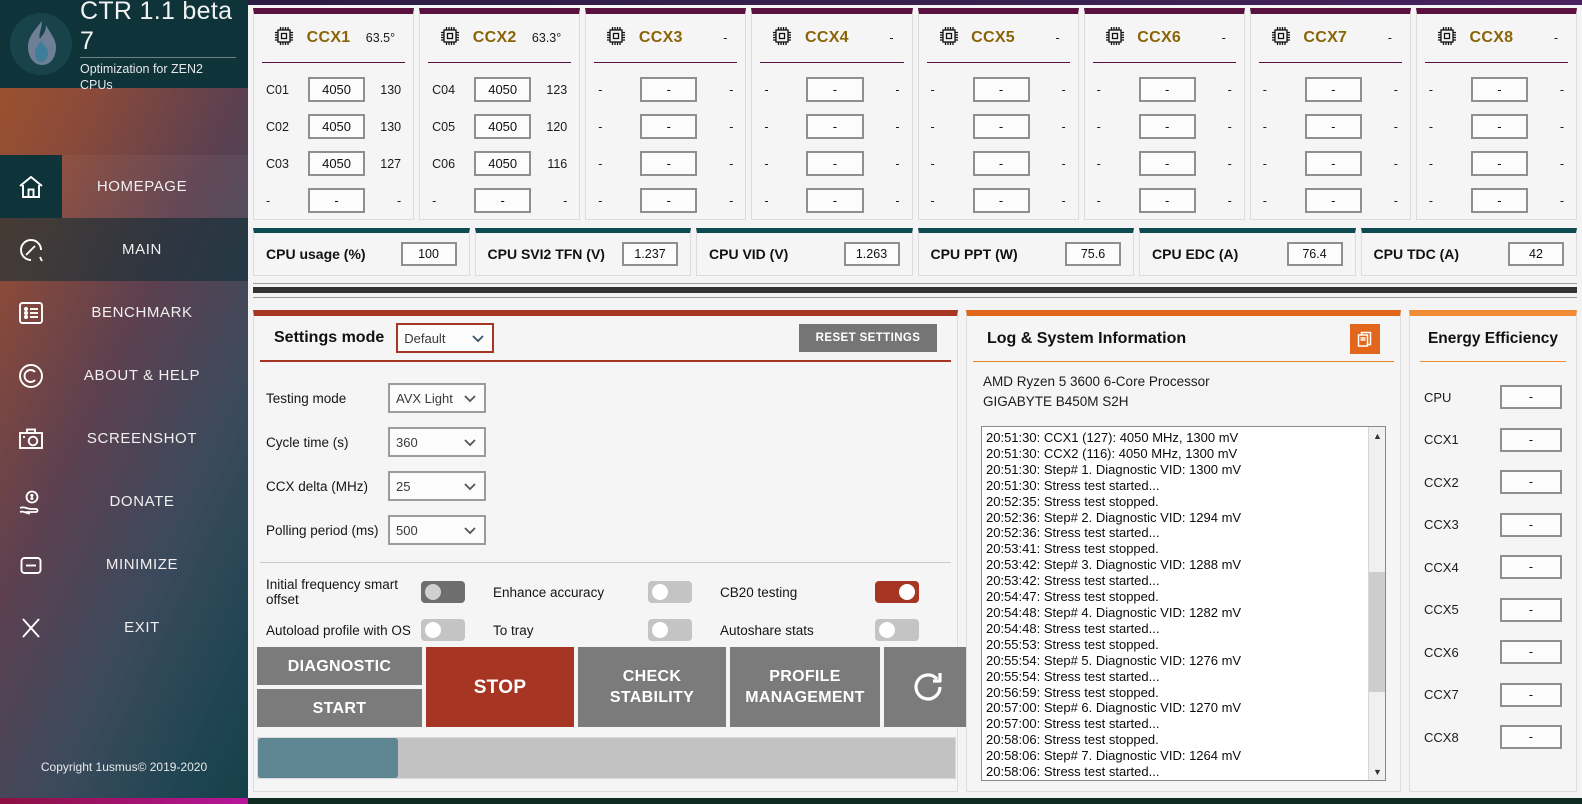  I want to click on sidebar-item-homepage: HOMEPAGE, so click(124, 186).